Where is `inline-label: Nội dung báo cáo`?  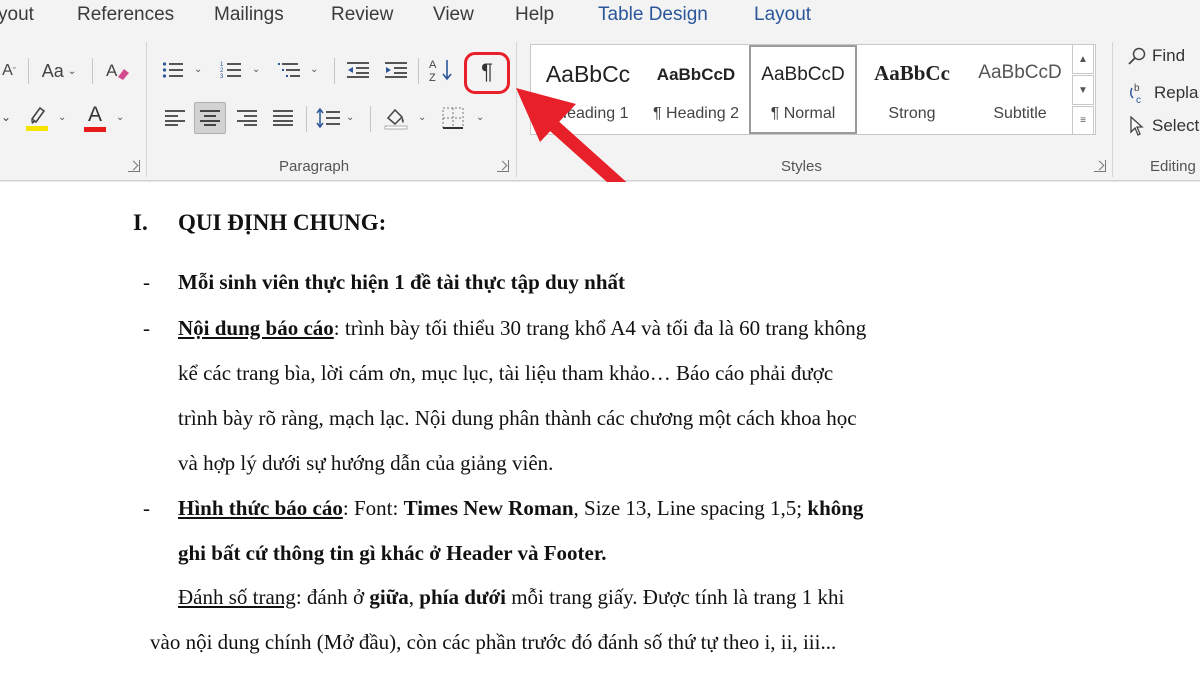
inline-label: Nội dung báo cáo is located at coordinates (256, 328).